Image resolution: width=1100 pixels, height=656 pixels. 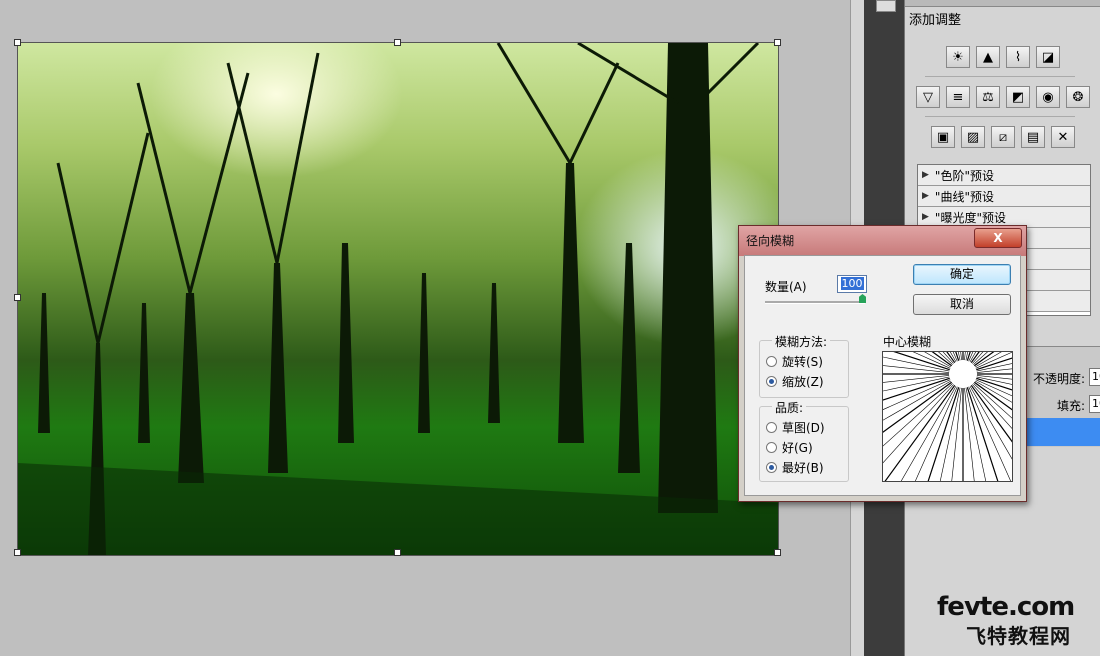 What do you see at coordinates (1018, 97) in the screenshot?
I see `black-white-icon: ◩` at bounding box center [1018, 97].